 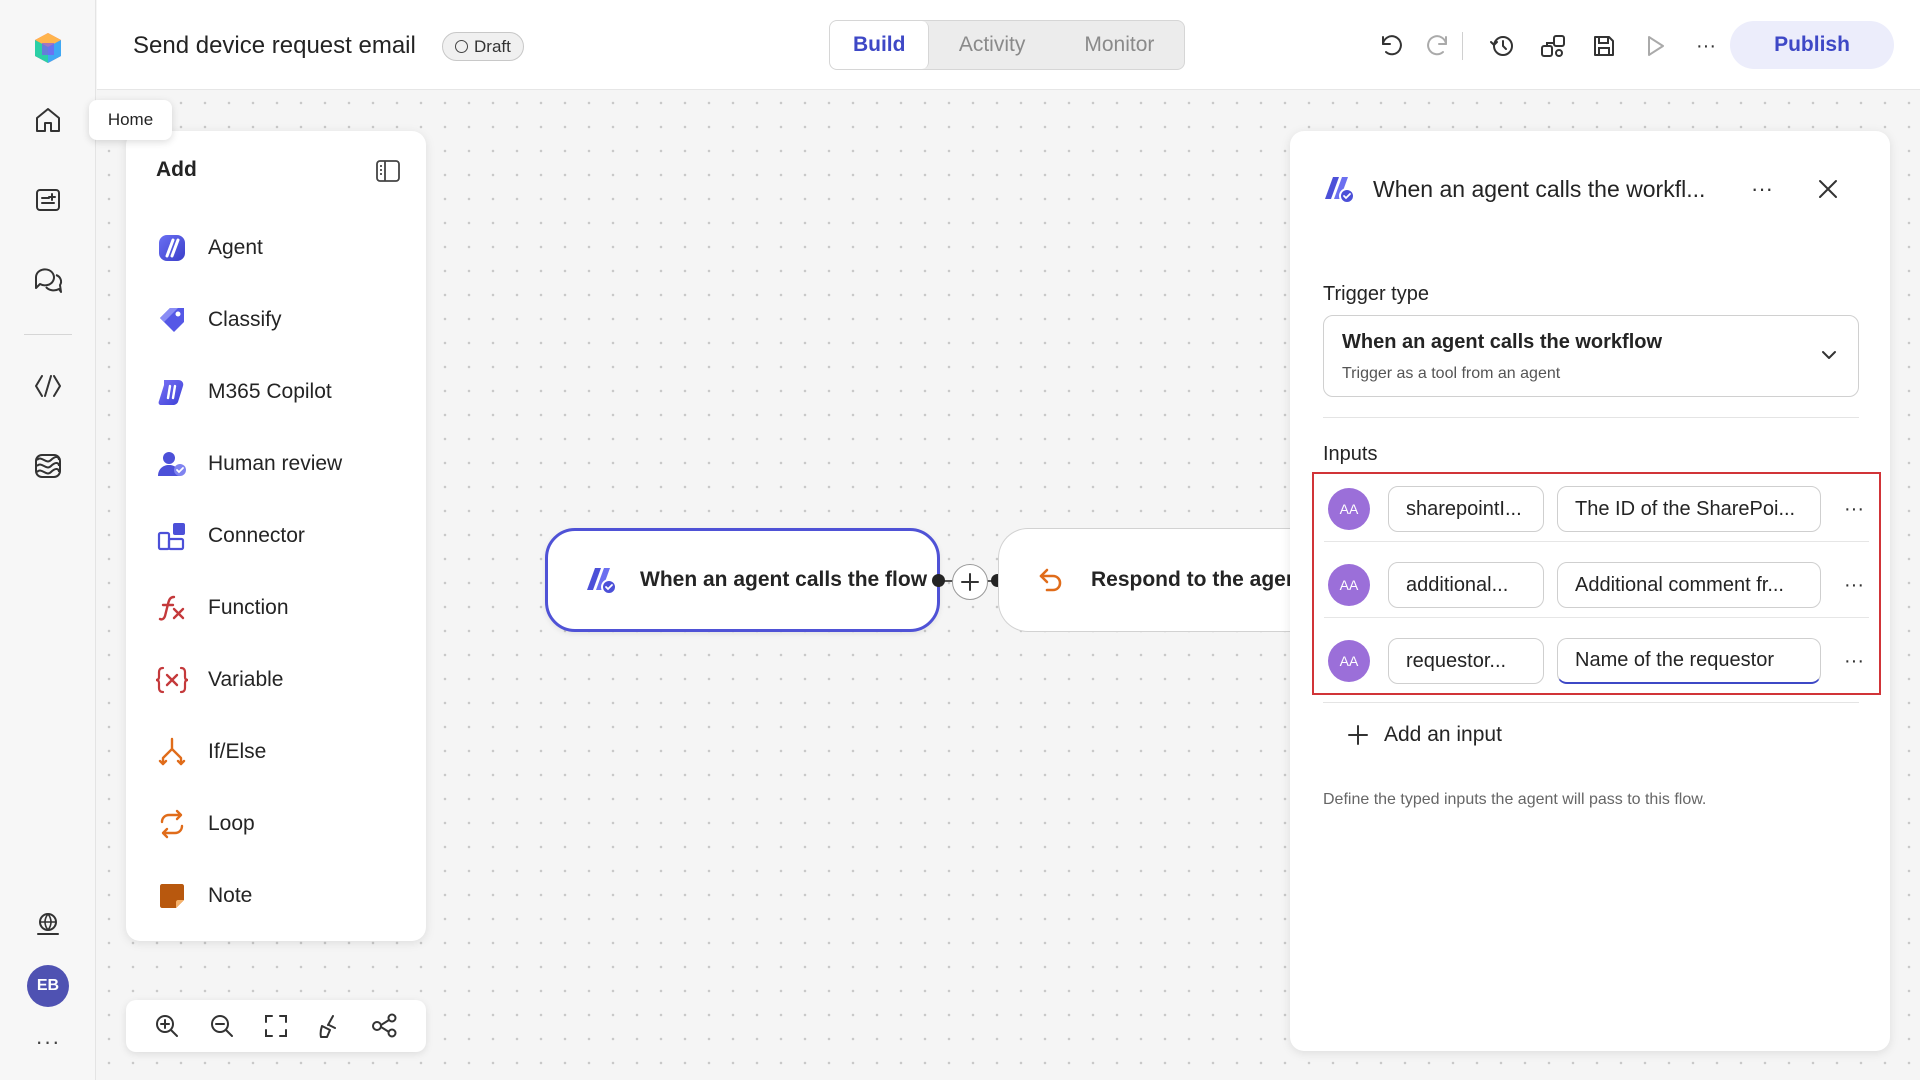 What do you see at coordinates (1596, 541) in the screenshot?
I see `row-divider` at bounding box center [1596, 541].